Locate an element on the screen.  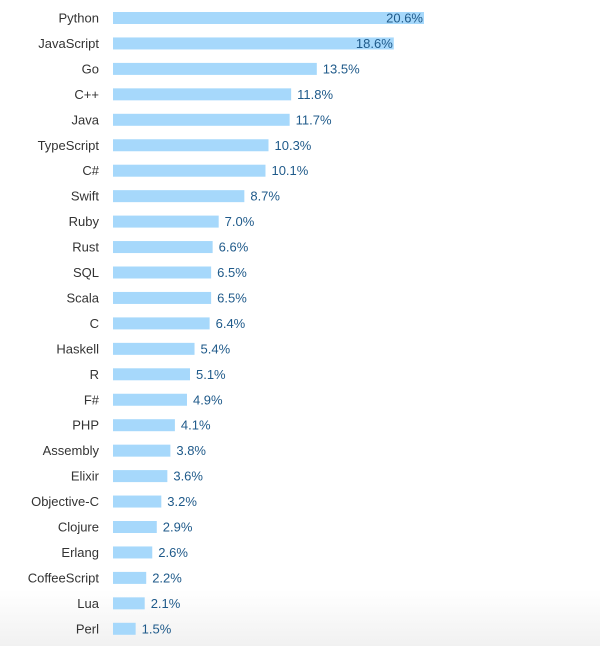
category-label: F# is located at coordinates (92, 399).